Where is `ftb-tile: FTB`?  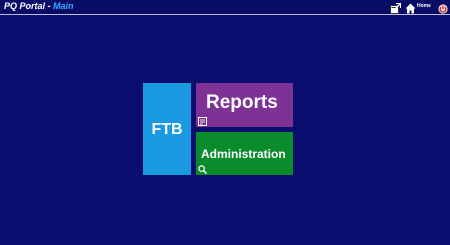 ftb-tile: FTB is located at coordinates (167, 129).